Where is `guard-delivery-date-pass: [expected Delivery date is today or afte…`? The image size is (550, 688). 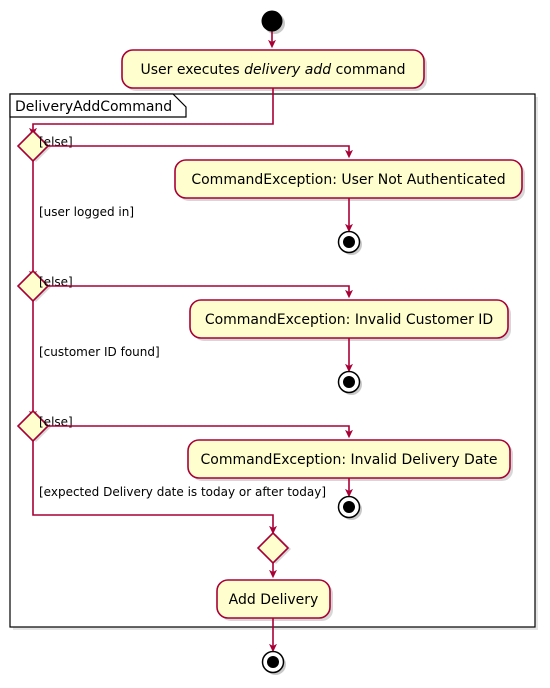 guard-delivery-date-pass: [expected Delivery date is today or afte… is located at coordinates (182, 492).